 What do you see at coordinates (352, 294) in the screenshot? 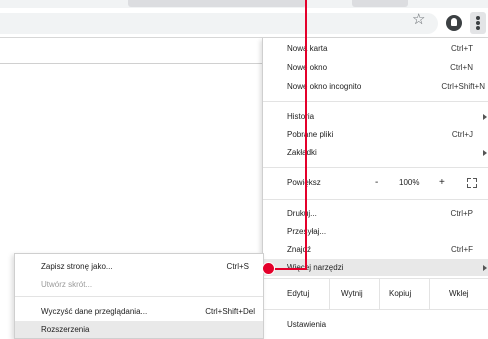
I see `cut-button: Wytnij` at bounding box center [352, 294].